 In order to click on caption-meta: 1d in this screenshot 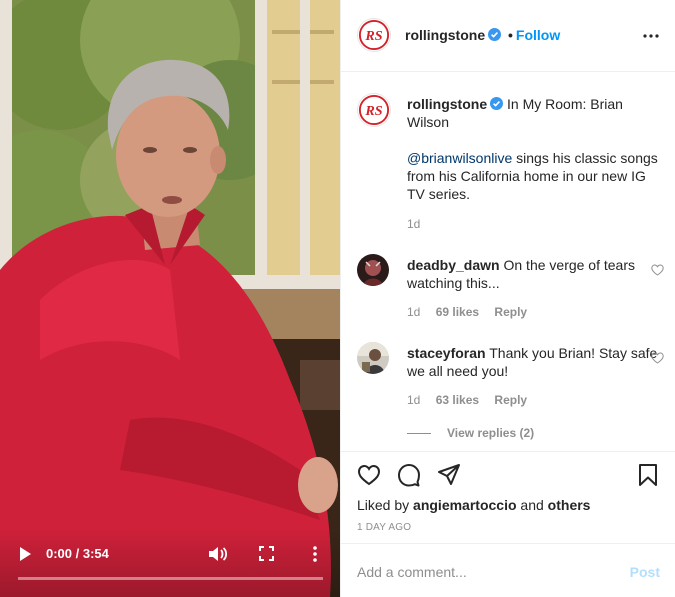, I will do `click(419, 224)`.